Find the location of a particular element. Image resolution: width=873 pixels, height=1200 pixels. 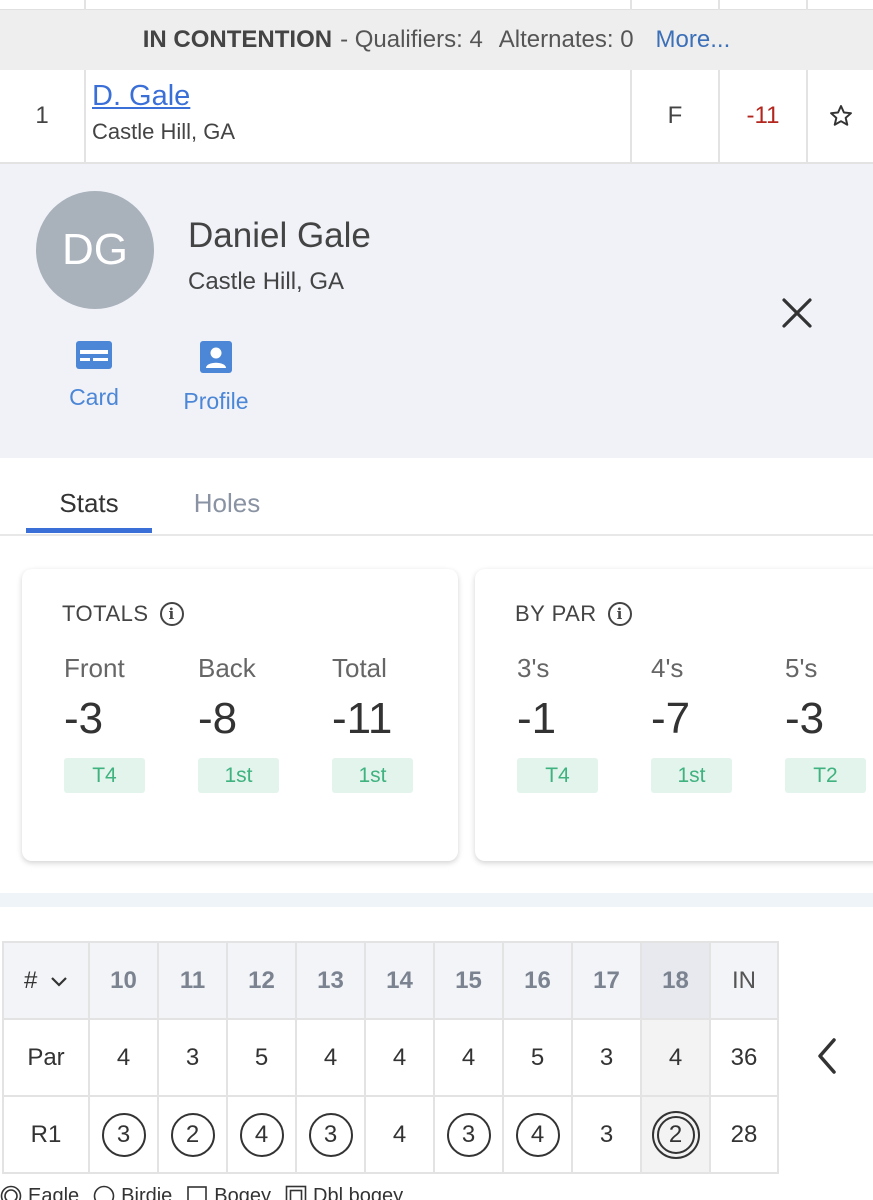

stat-rank-badge: T4 is located at coordinates (557, 775).